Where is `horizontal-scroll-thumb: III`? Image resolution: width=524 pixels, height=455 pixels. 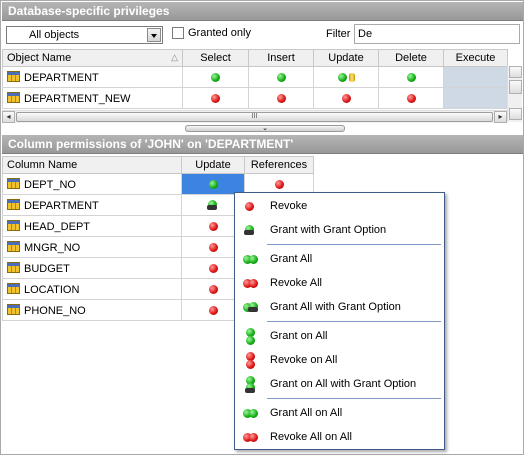
horizontal-scroll-thumb: III is located at coordinates (254, 117).